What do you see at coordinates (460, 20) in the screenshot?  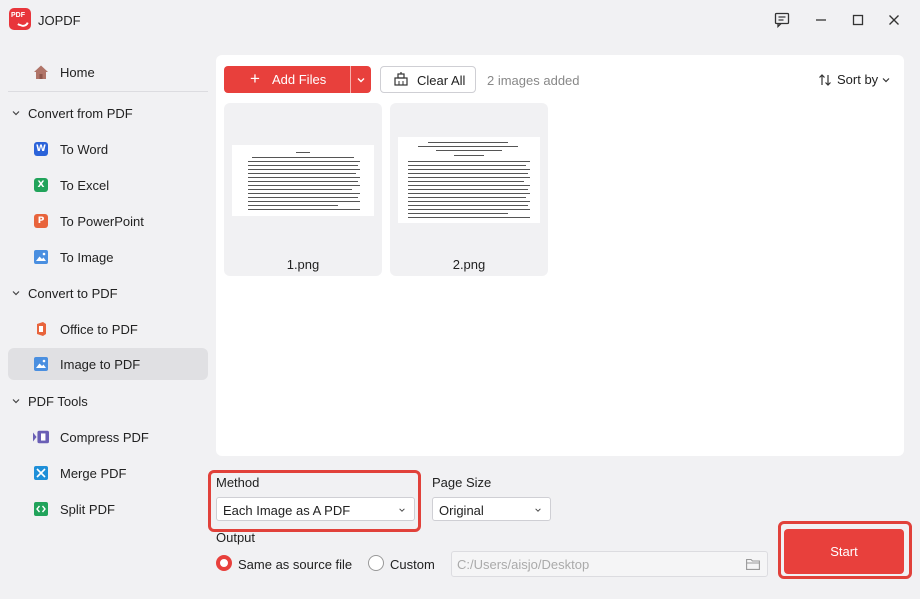 I see `title-bar: PDF JOPDF` at bounding box center [460, 20].